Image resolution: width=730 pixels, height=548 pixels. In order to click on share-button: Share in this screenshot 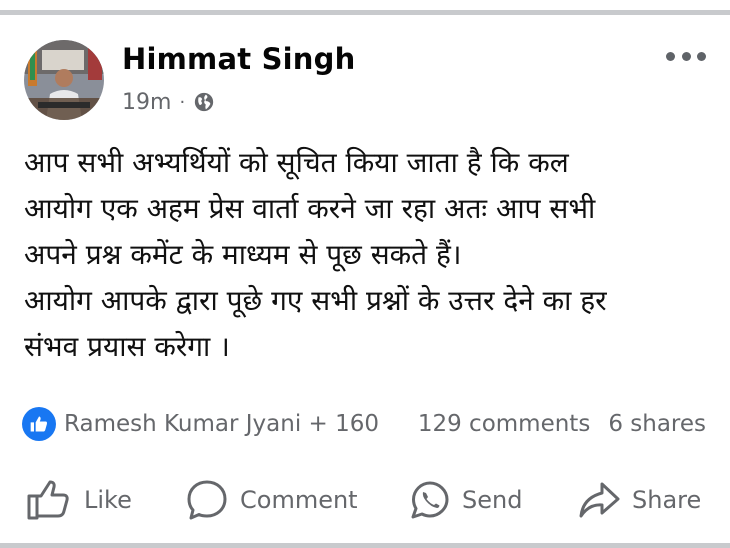, I will do `click(639, 500)`.